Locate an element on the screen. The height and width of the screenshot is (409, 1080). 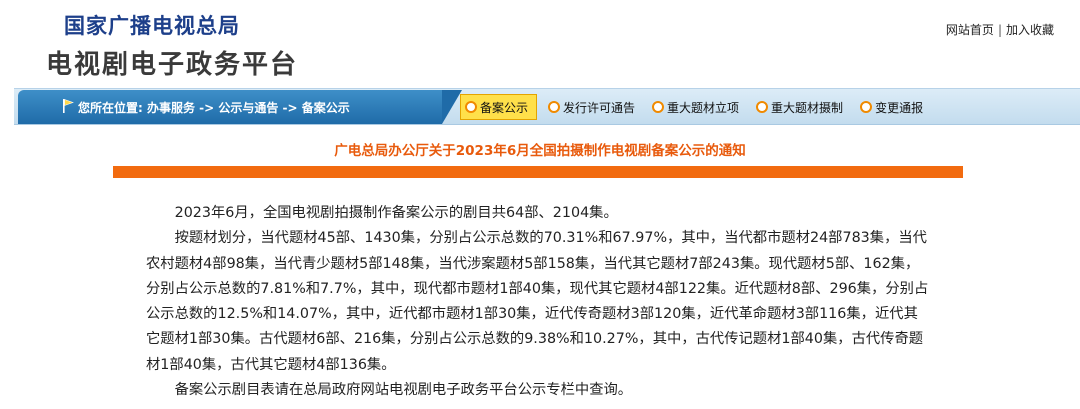
tab-major-topic-approval: 重大题材立项 is located at coordinates (697, 107).